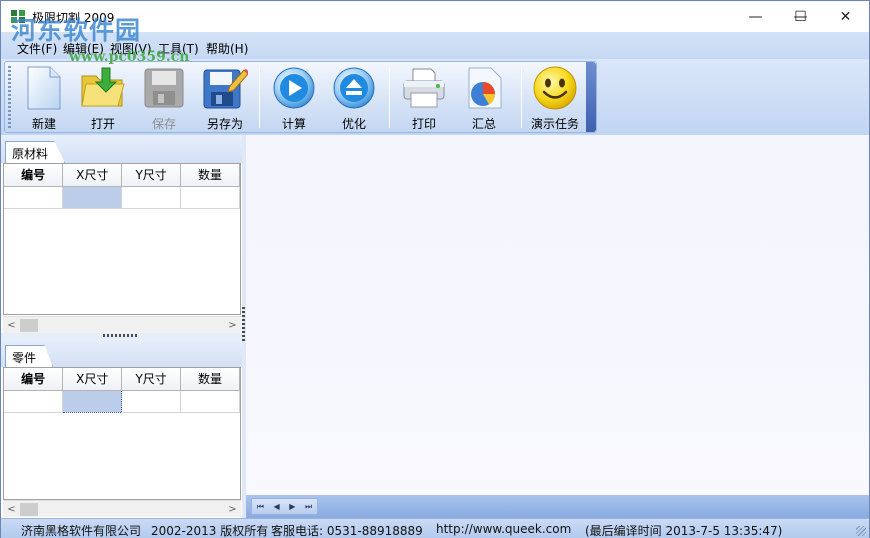 The height and width of the screenshot is (538, 870). What do you see at coordinates (9, 97) in the screenshot?
I see `toolbar-grip` at bounding box center [9, 97].